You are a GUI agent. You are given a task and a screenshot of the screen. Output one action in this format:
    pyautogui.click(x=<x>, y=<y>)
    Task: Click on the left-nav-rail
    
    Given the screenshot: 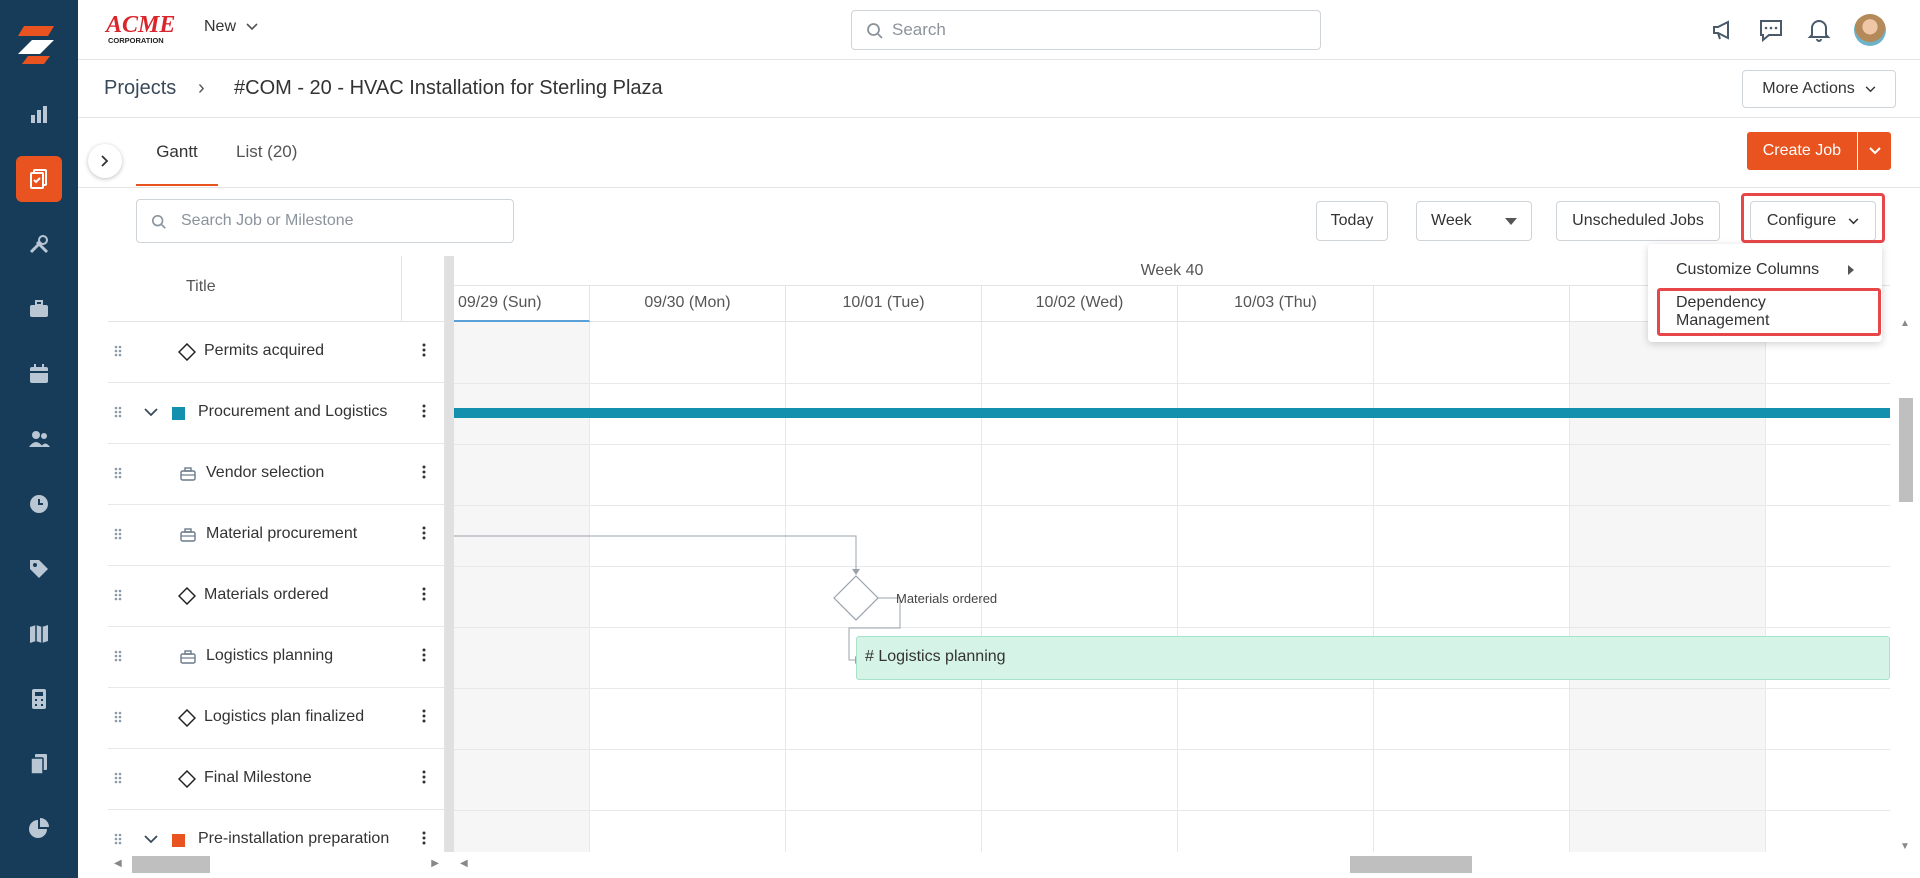 What is the action you would take?
    pyautogui.click(x=39, y=439)
    